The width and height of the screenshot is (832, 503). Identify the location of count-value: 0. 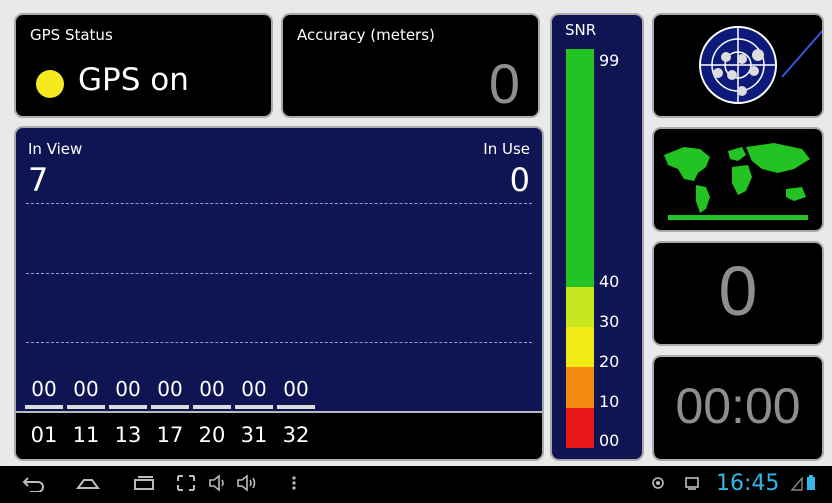
(738, 291).